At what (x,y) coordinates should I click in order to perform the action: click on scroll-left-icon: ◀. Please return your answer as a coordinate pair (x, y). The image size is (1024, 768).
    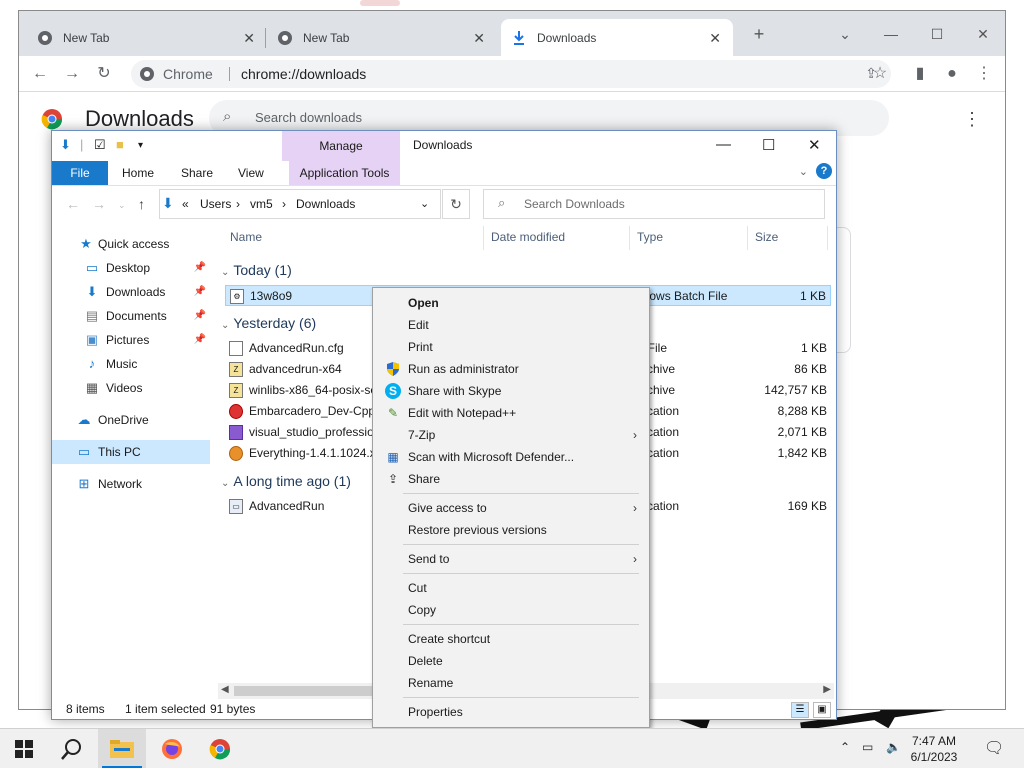
    Looking at the image, I should click on (225, 689).